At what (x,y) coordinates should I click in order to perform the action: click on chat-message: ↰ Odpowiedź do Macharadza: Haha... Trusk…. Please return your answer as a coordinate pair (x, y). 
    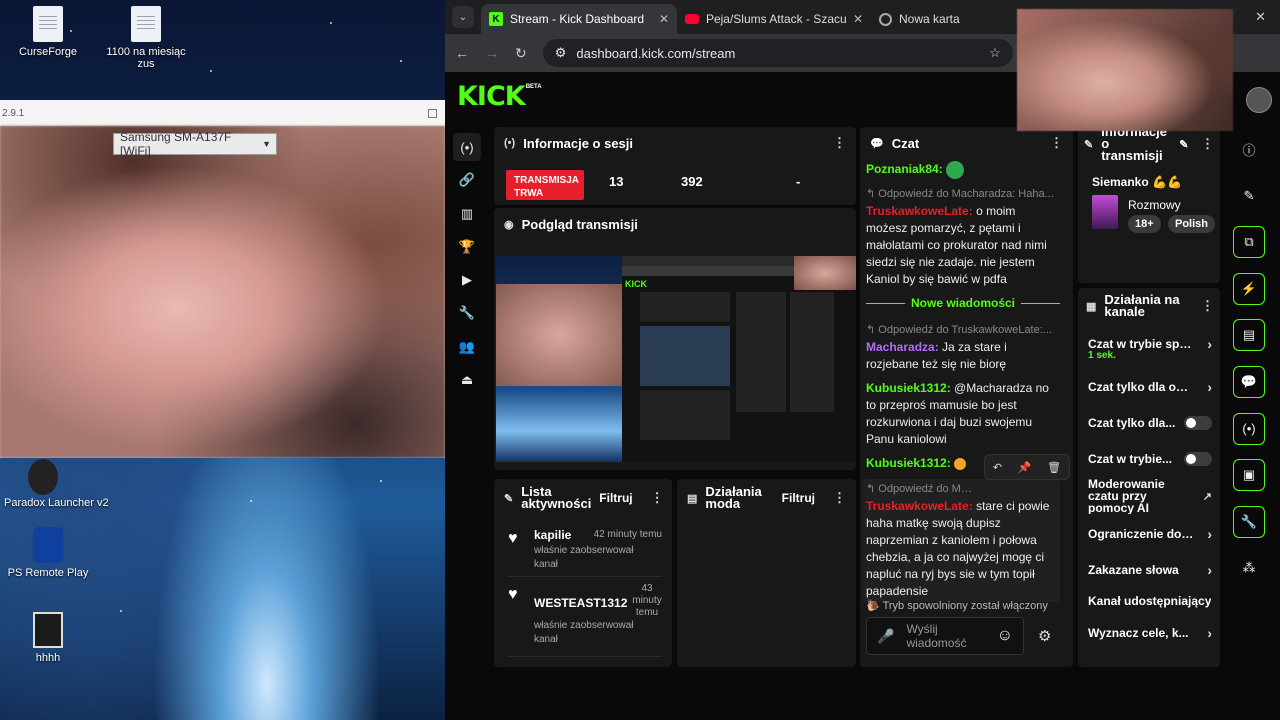
    Looking at the image, I should click on (963, 237).